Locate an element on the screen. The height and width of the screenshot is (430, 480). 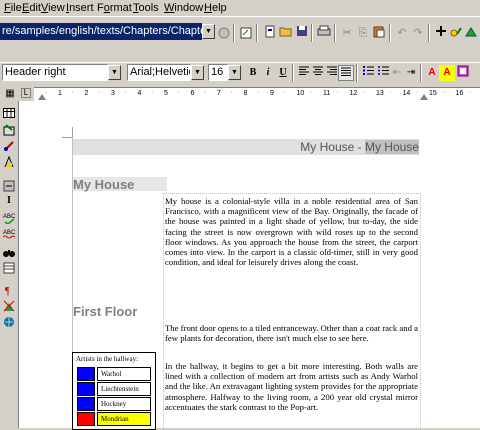
text-cursor-icon: I is located at coordinates (9, 201).